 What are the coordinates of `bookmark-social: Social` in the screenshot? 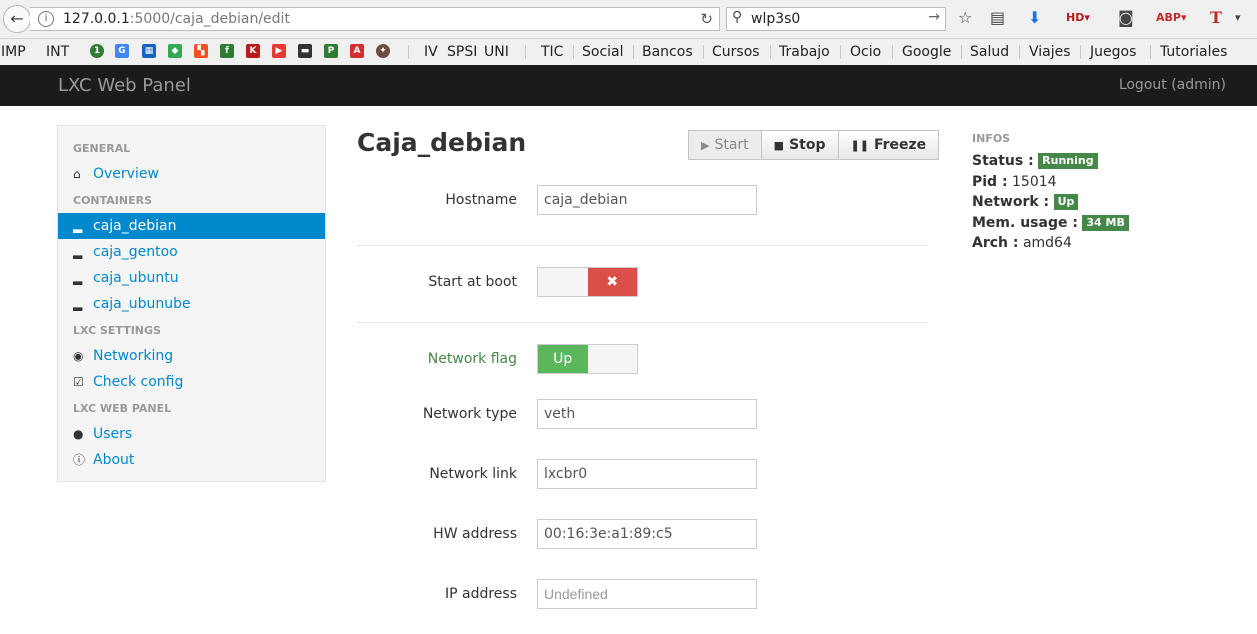 It's located at (603, 52).